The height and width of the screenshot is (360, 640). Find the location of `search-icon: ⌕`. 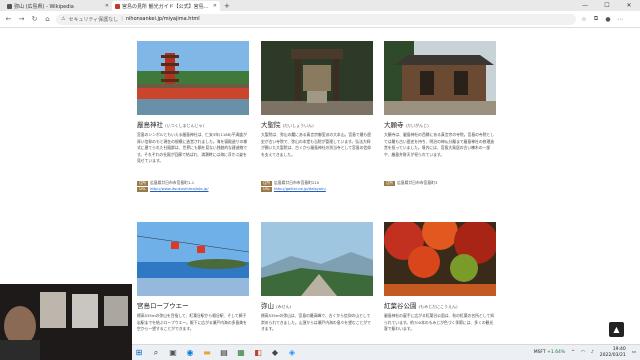

search-icon: ⌕ is located at coordinates (156, 353).